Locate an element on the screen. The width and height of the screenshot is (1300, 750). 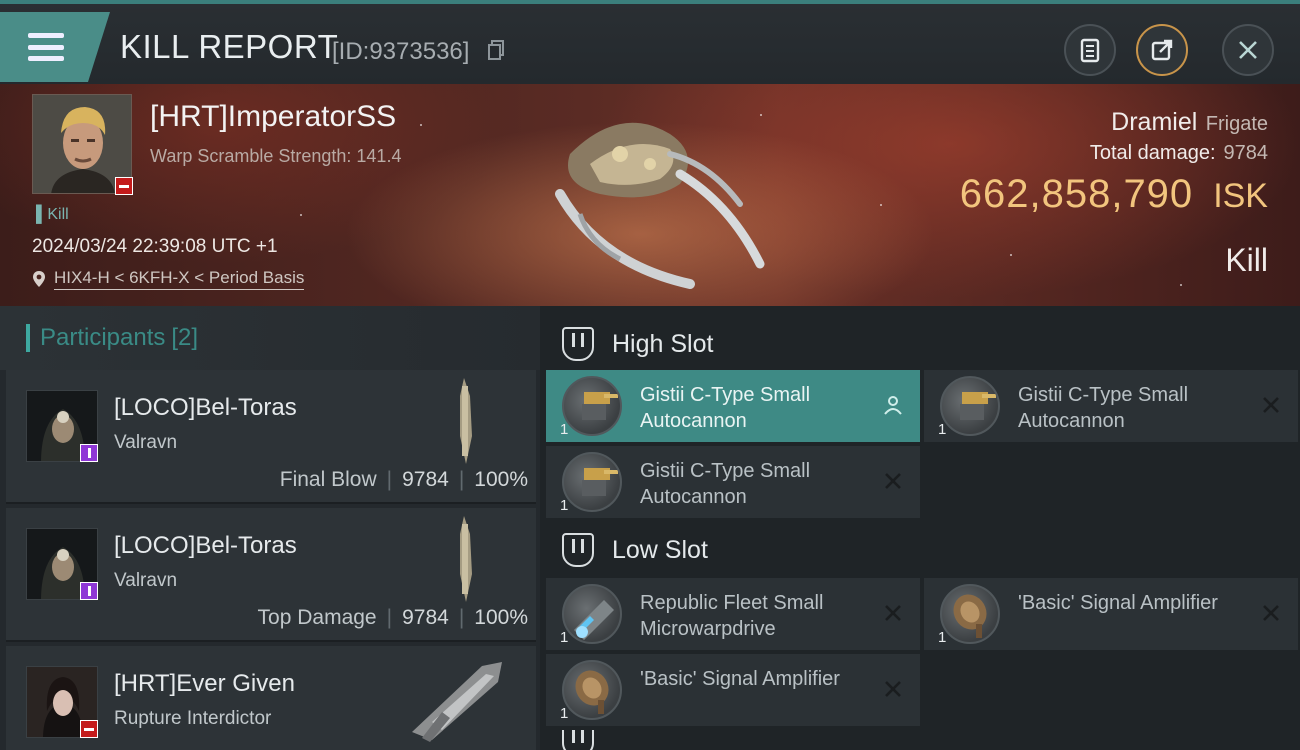
kill-datetime: 2024/03/24 22:39:08 UTC +1 is located at coordinates (155, 246).